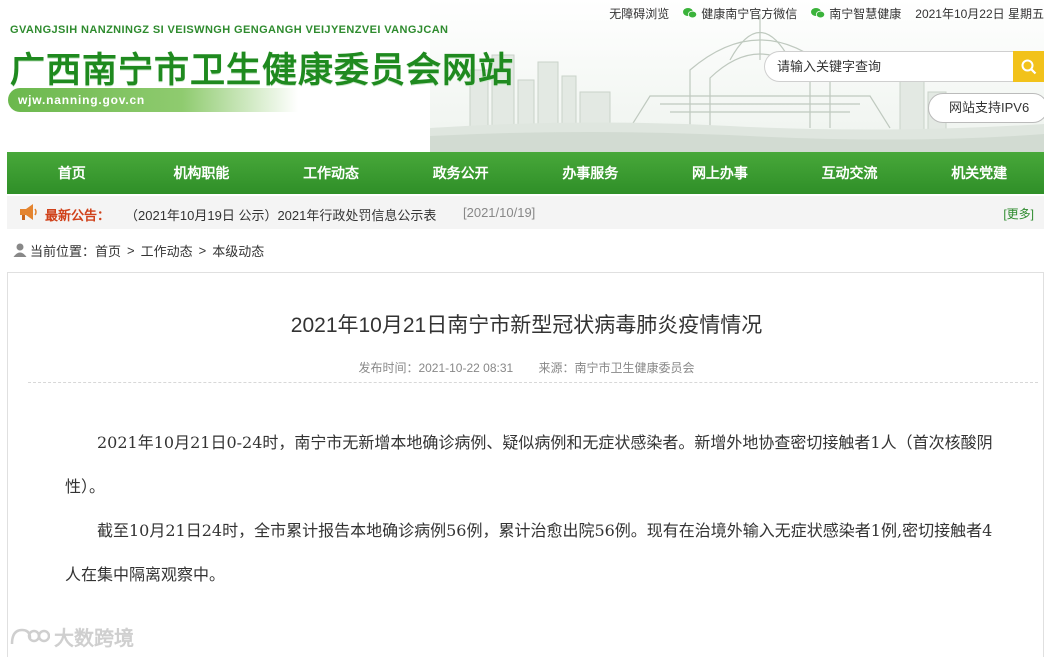 This screenshot has width=1044, height=657. I want to click on nav-item-services: 办事服务, so click(591, 173).